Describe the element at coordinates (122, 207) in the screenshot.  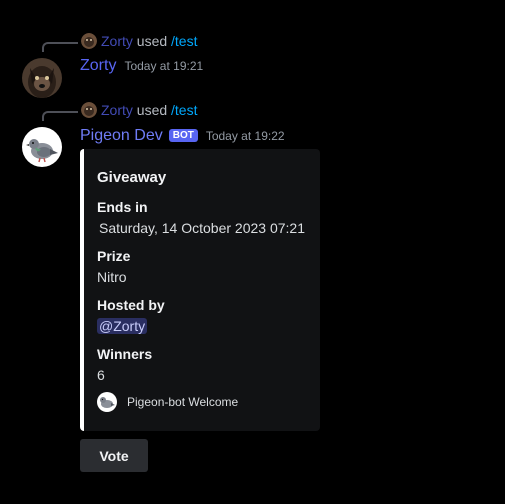
I see `field-name-ends-in: Ends in` at that location.